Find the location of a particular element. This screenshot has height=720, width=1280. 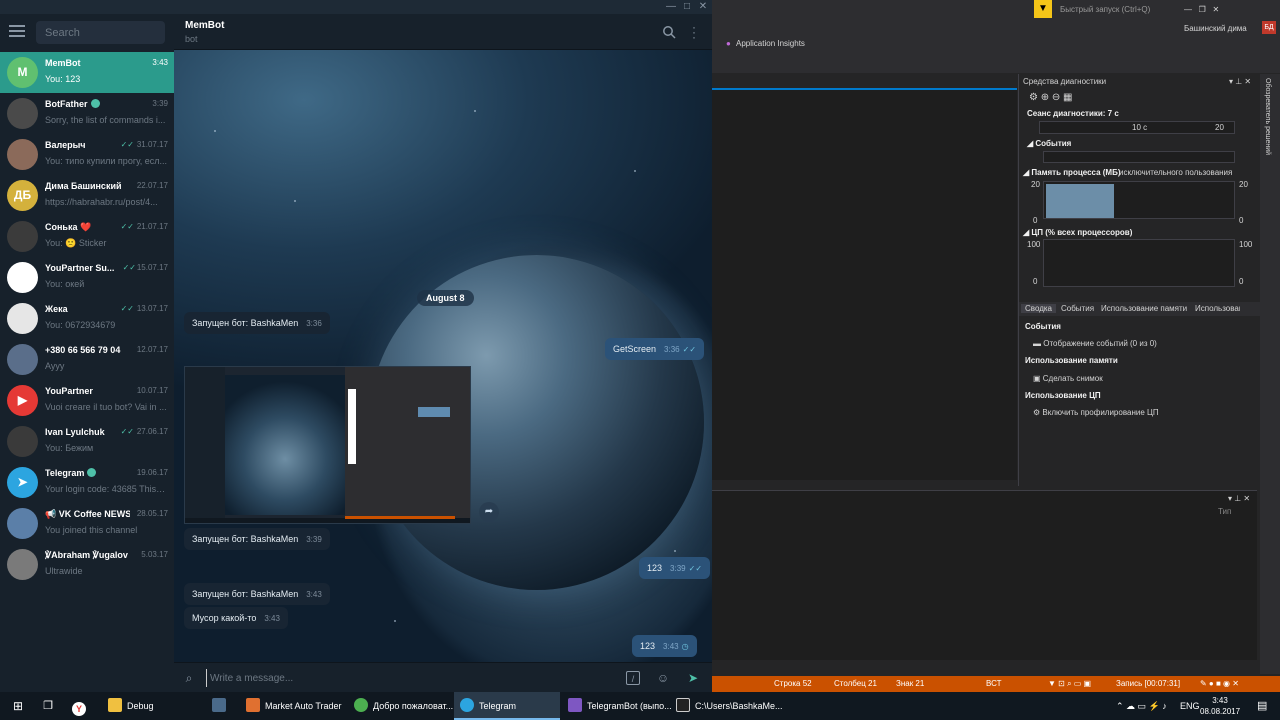

language-indicator: ENG is located at coordinates (1190, 706).